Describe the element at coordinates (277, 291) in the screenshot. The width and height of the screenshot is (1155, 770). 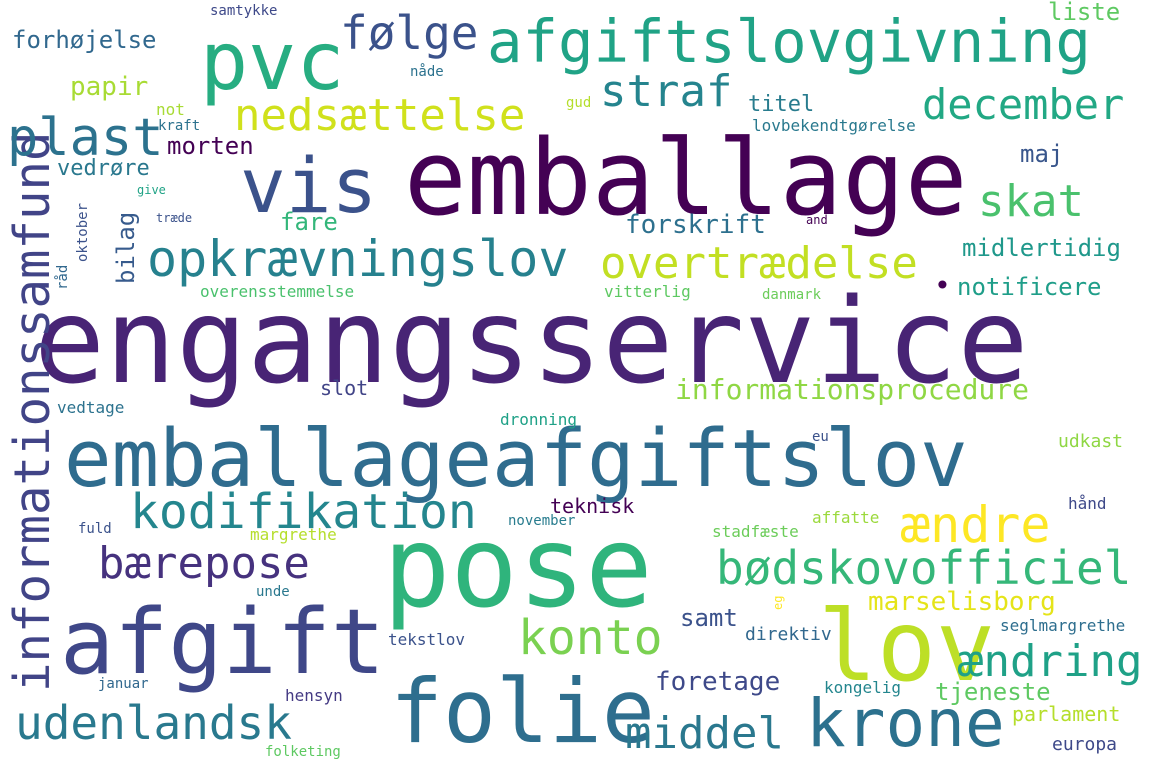
I see `word-overensstemmelse: overensstemmelse` at that location.